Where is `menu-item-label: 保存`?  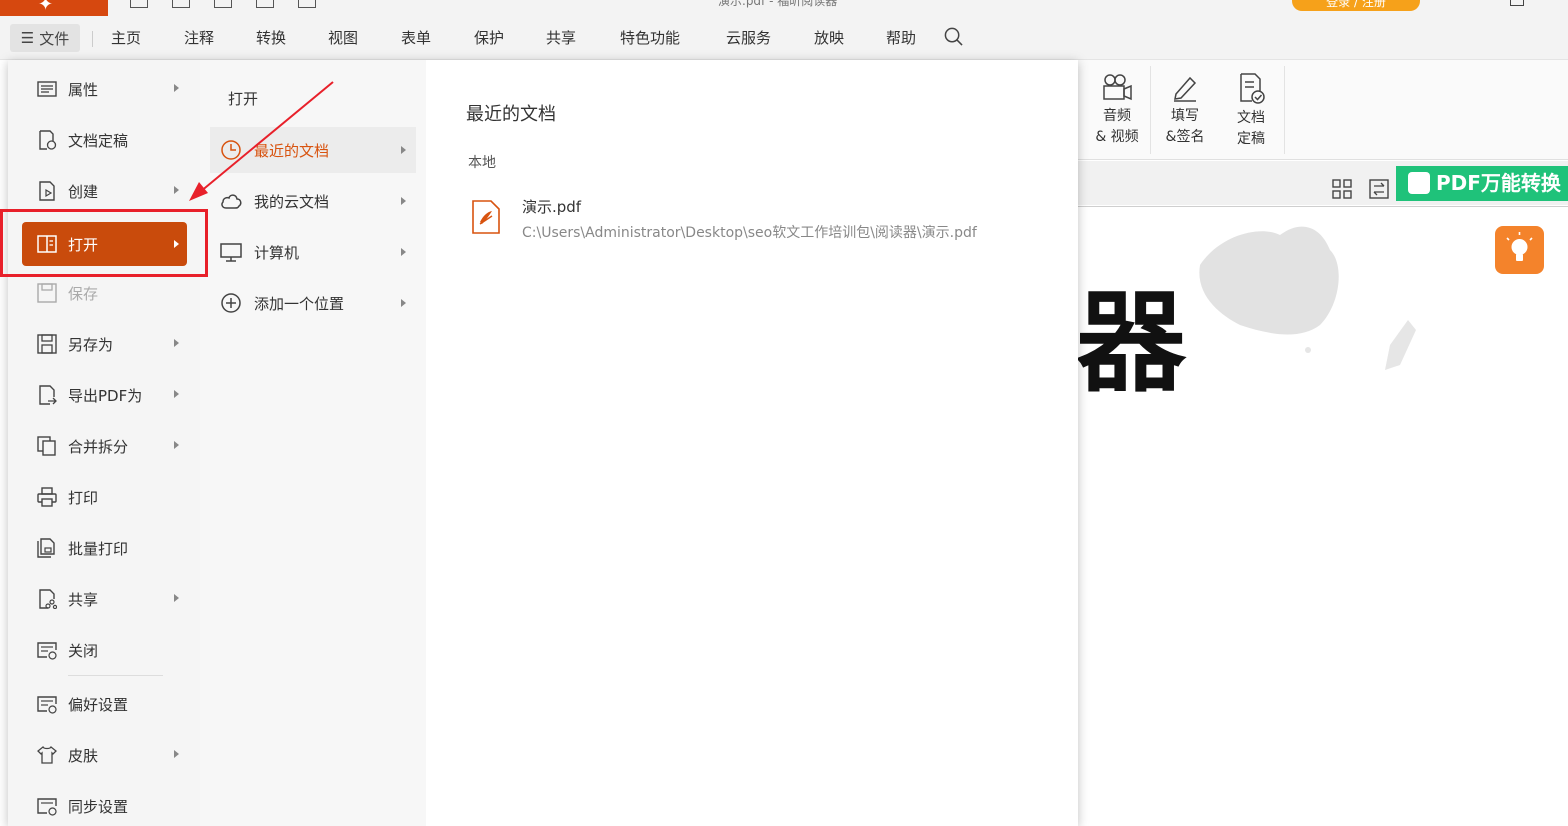 menu-item-label: 保存 is located at coordinates (83, 293).